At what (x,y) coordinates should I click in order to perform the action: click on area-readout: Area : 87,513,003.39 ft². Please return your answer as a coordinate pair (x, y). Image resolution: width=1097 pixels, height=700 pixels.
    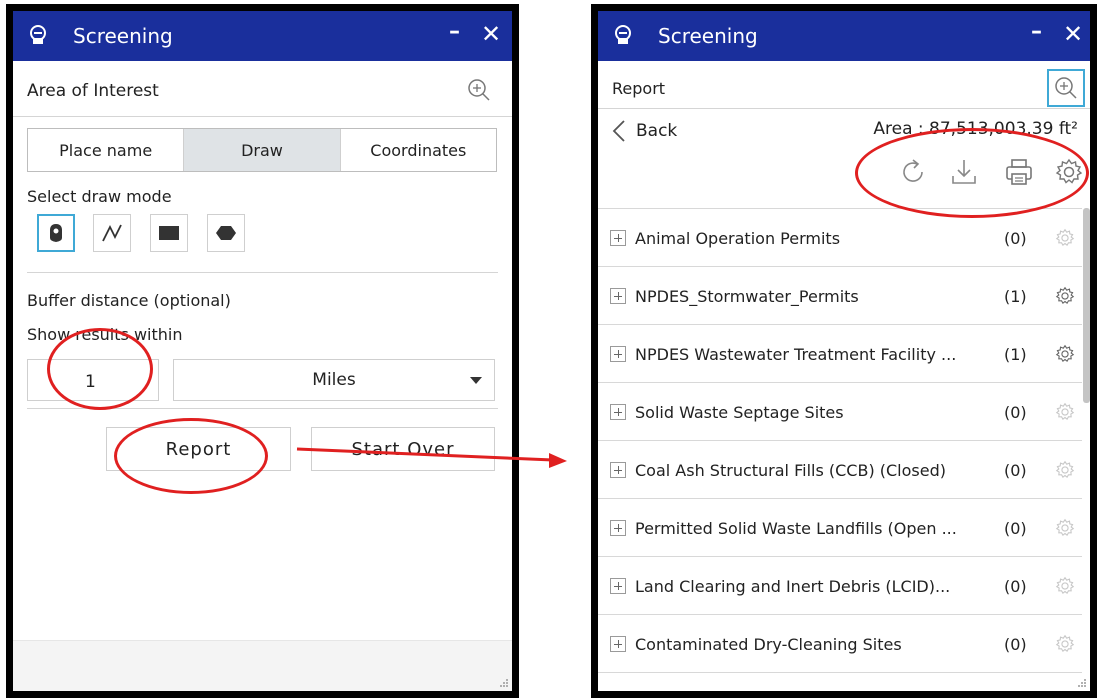
    Looking at the image, I should click on (975, 129).